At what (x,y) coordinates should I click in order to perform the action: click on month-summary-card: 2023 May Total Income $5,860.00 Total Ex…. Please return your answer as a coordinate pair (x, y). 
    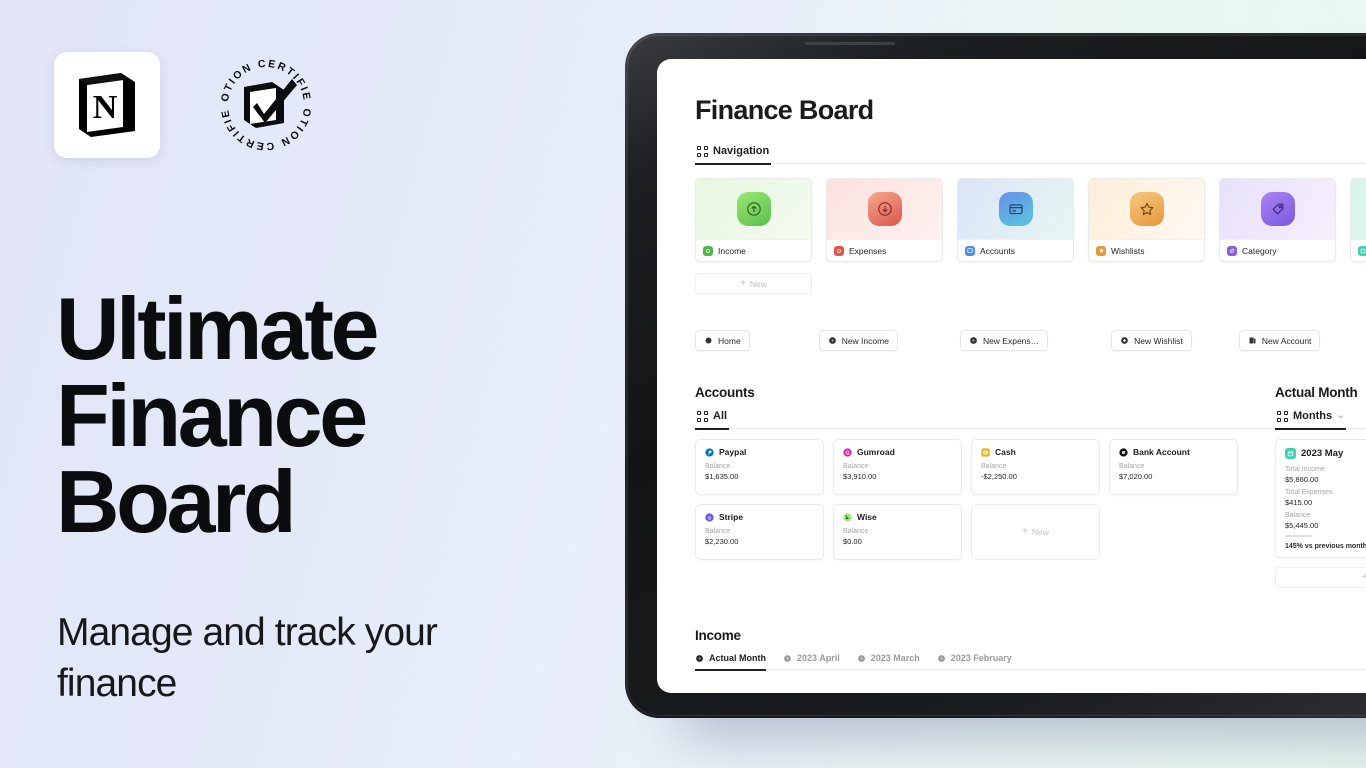
    Looking at the image, I should click on (1320, 498).